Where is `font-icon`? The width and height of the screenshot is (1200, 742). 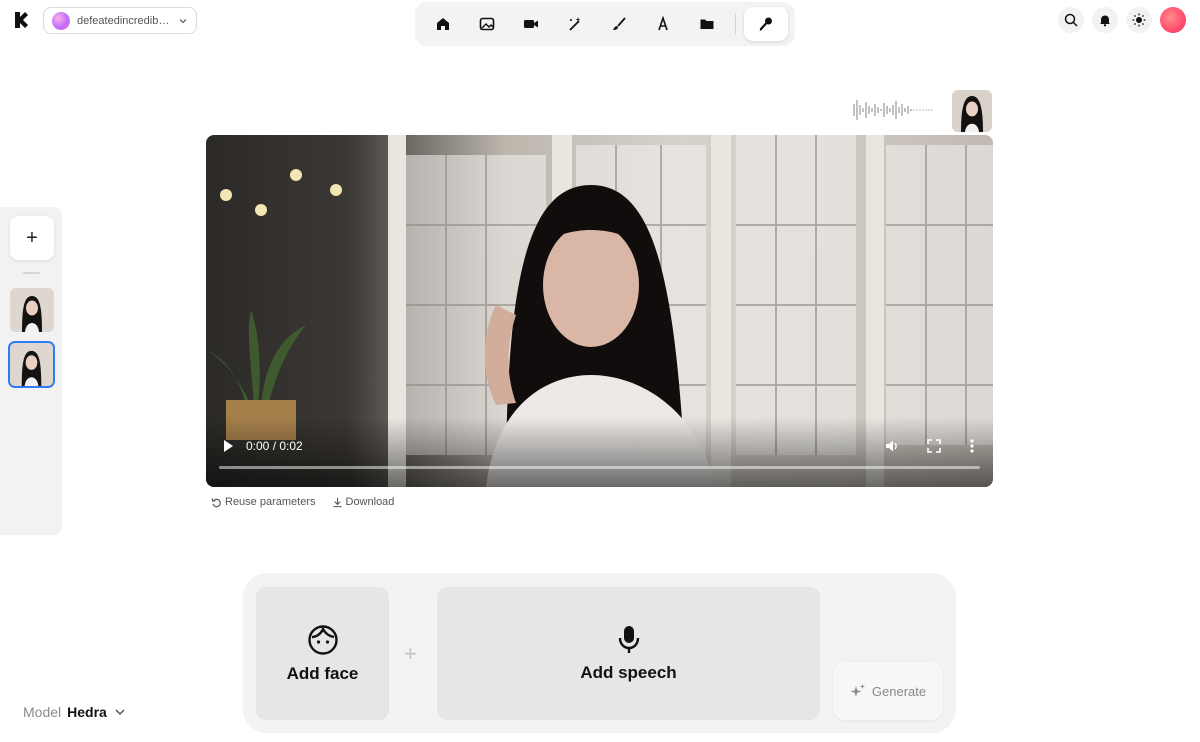 font-icon is located at coordinates (663, 23).